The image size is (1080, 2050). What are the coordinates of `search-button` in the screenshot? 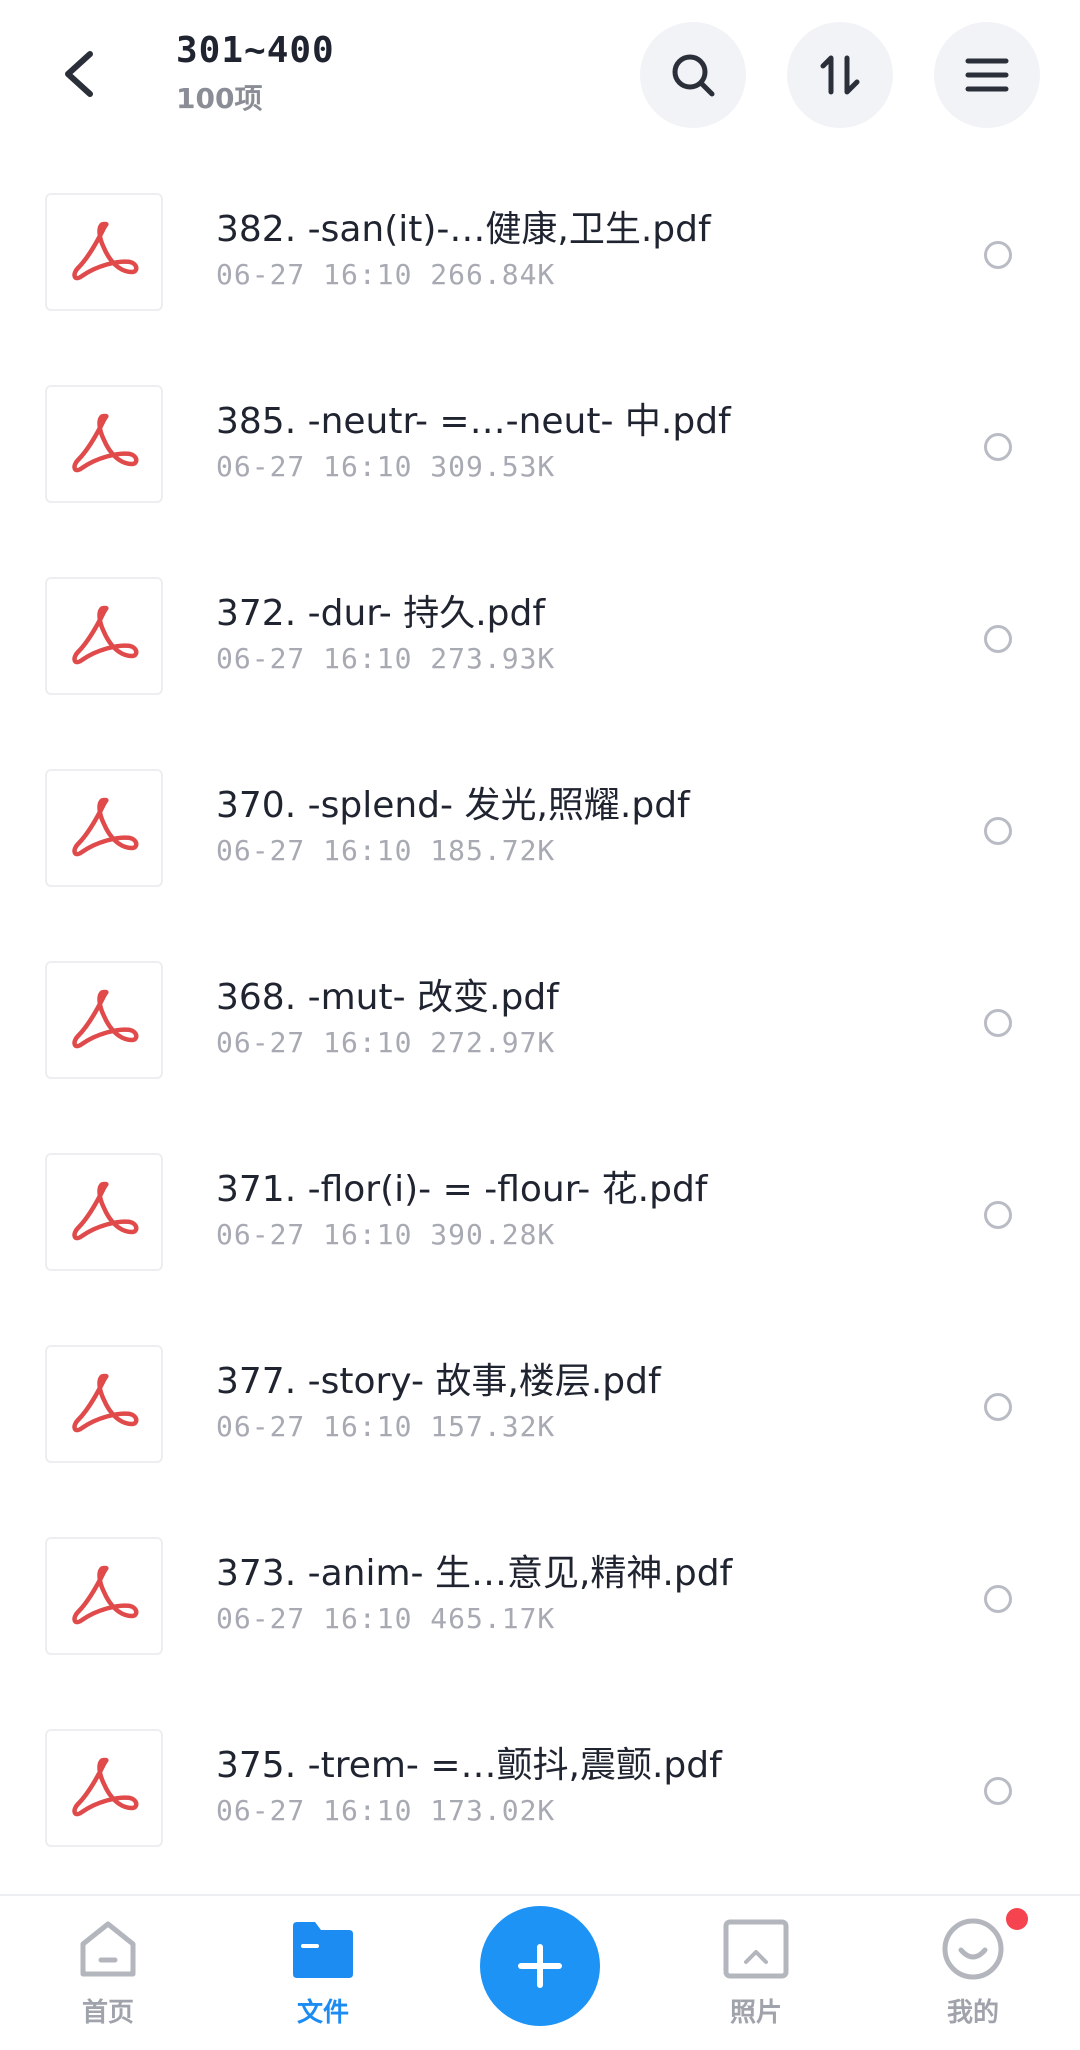 It's located at (693, 75).